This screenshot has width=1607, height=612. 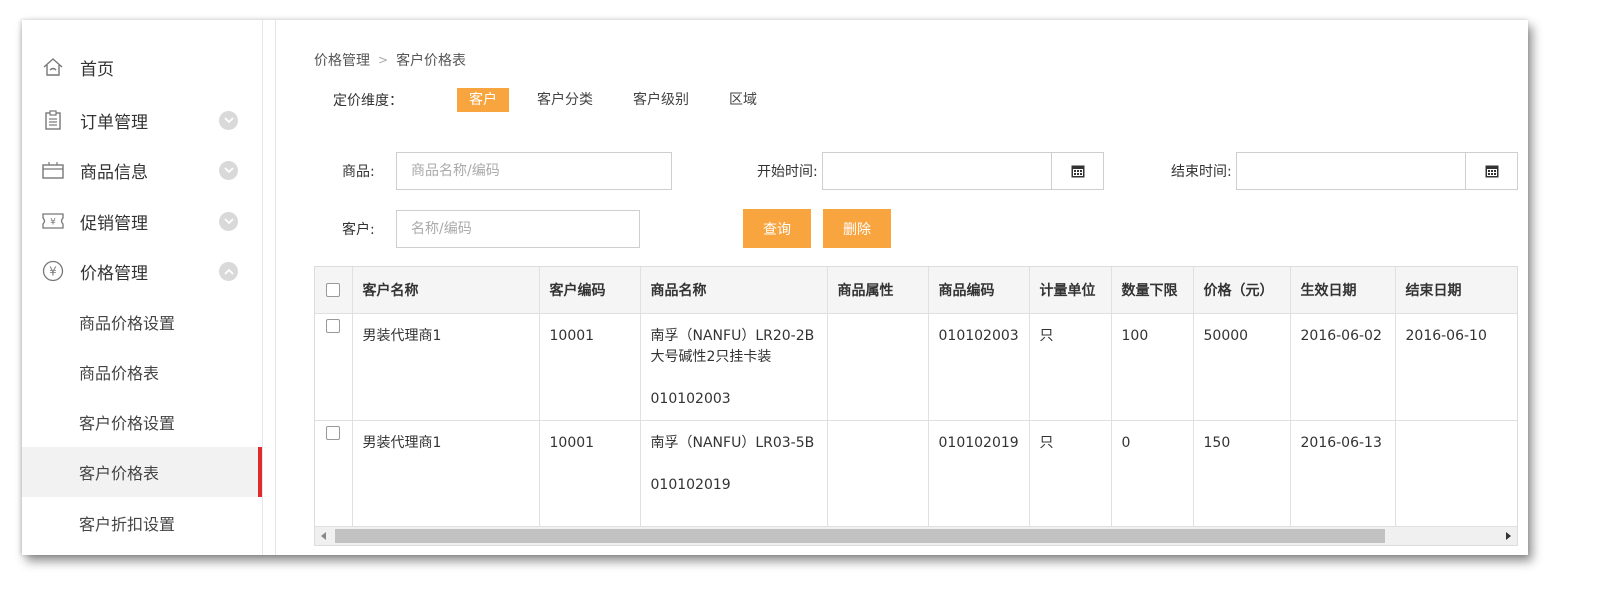 What do you see at coordinates (734, 367) in the screenshot?
I see `cell-product-name: 南孚（NANFU）LR20-2B 大号碱性2只挂卡装 010102003` at bounding box center [734, 367].